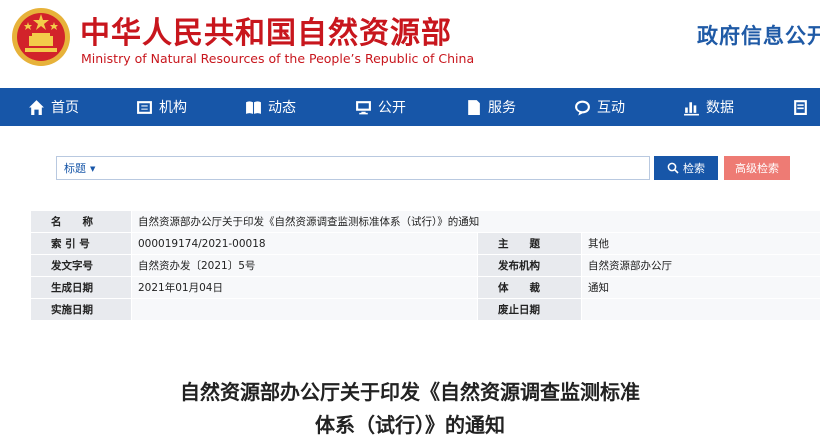 The width and height of the screenshot is (820, 440). I want to click on issuer-label: 发布机构, so click(529, 265).